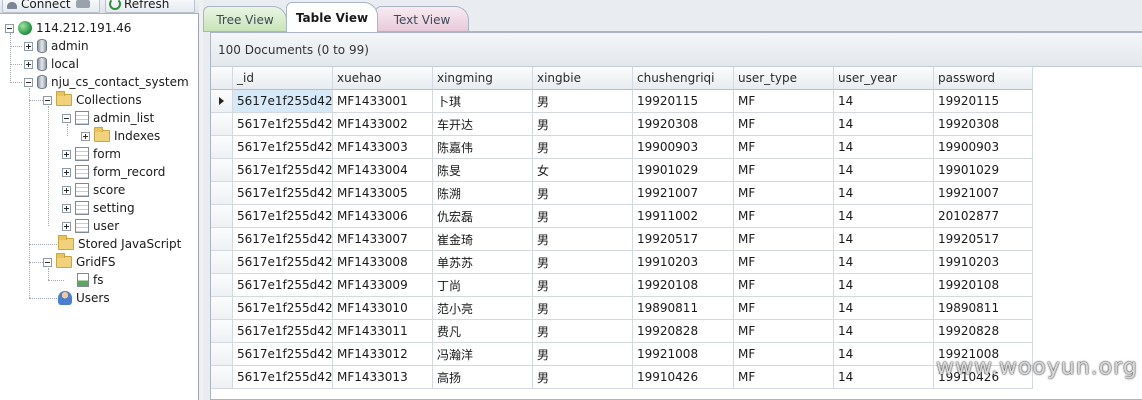  Describe the element at coordinates (383, 354) in the screenshot. I see `cell-xuehao: MF1433012` at that location.